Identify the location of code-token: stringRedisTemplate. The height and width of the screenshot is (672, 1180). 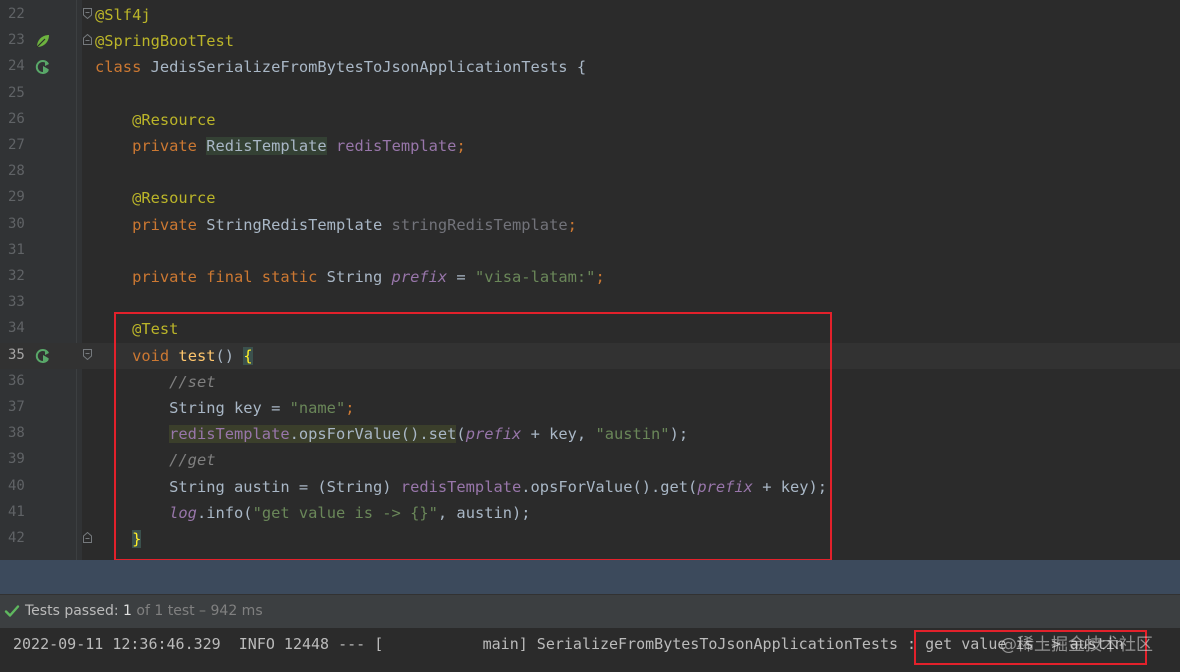
(479, 224).